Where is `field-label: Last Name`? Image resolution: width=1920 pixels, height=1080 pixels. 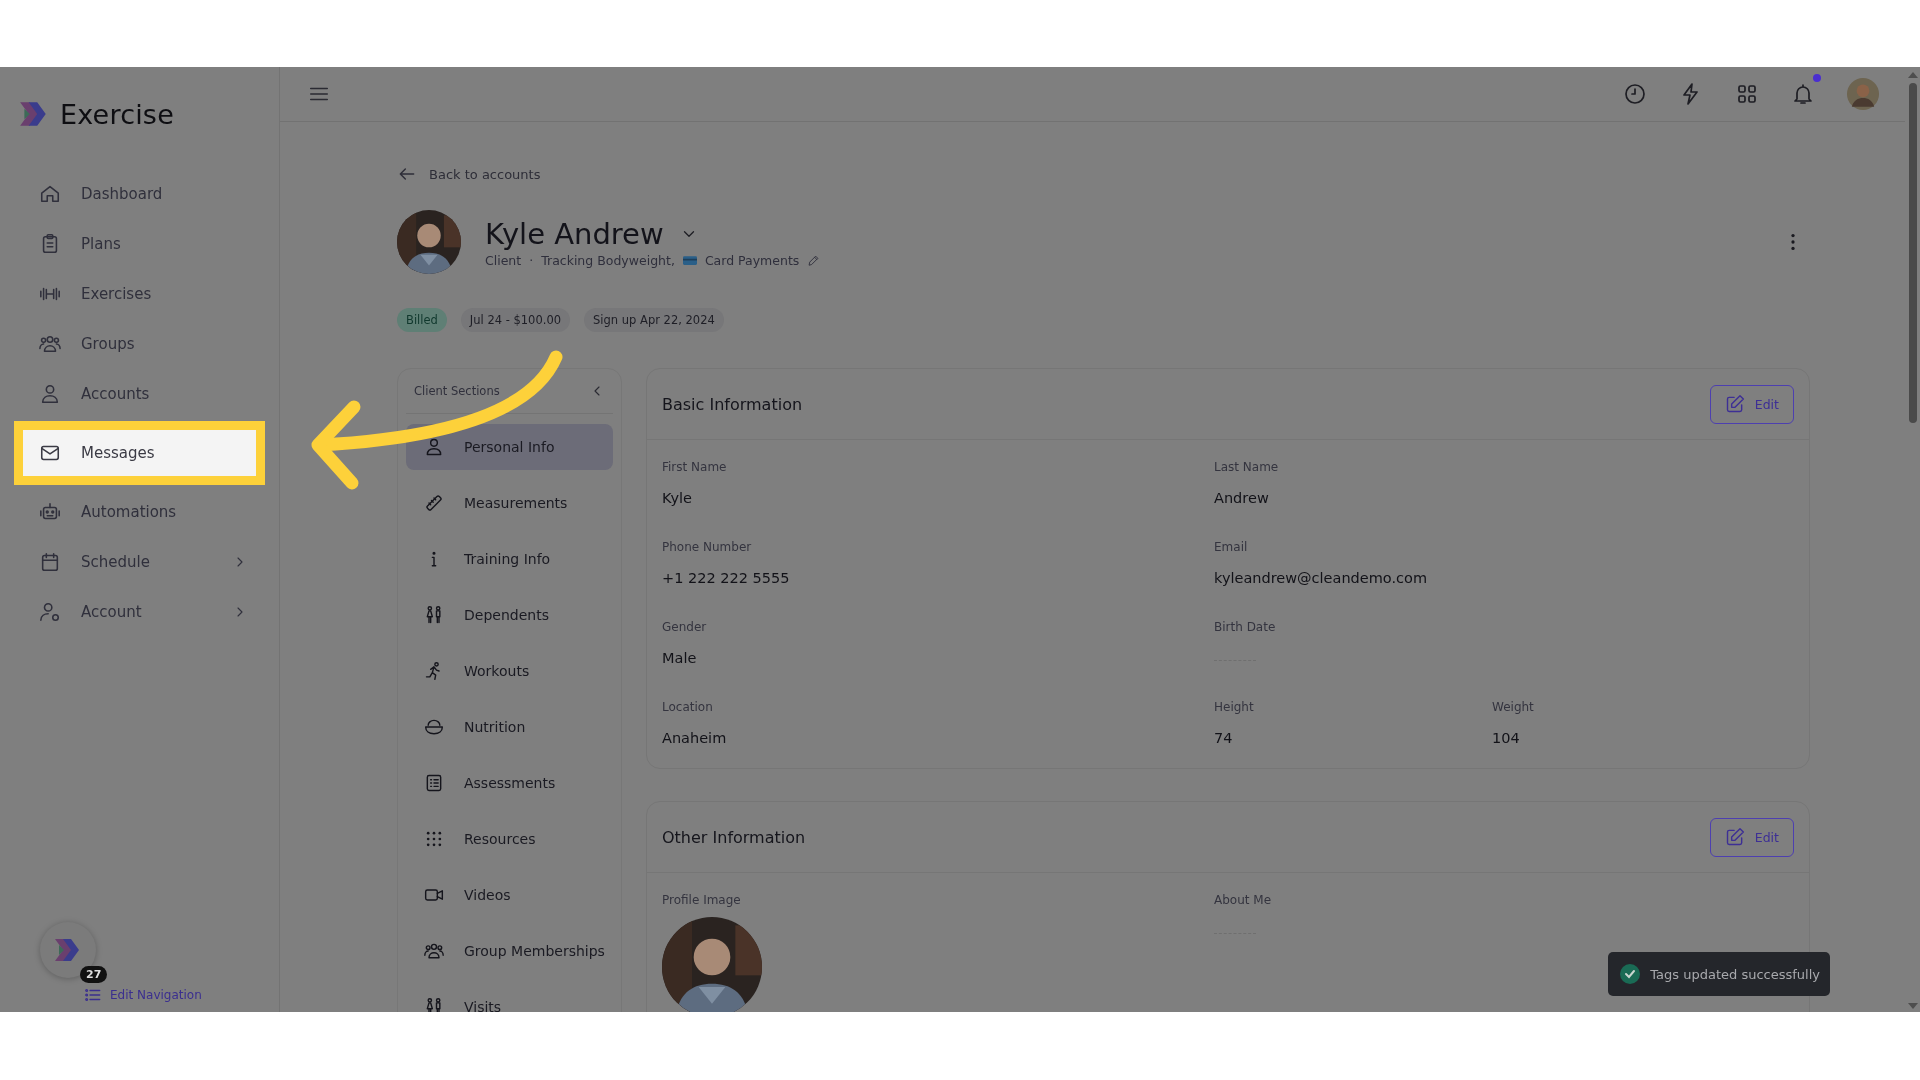
field-label: Last Name is located at coordinates (1247, 467).